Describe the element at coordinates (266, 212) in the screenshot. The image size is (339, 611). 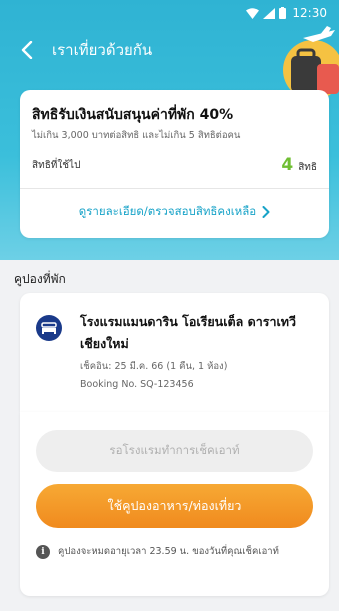
I see `chevron-right-icon` at that location.